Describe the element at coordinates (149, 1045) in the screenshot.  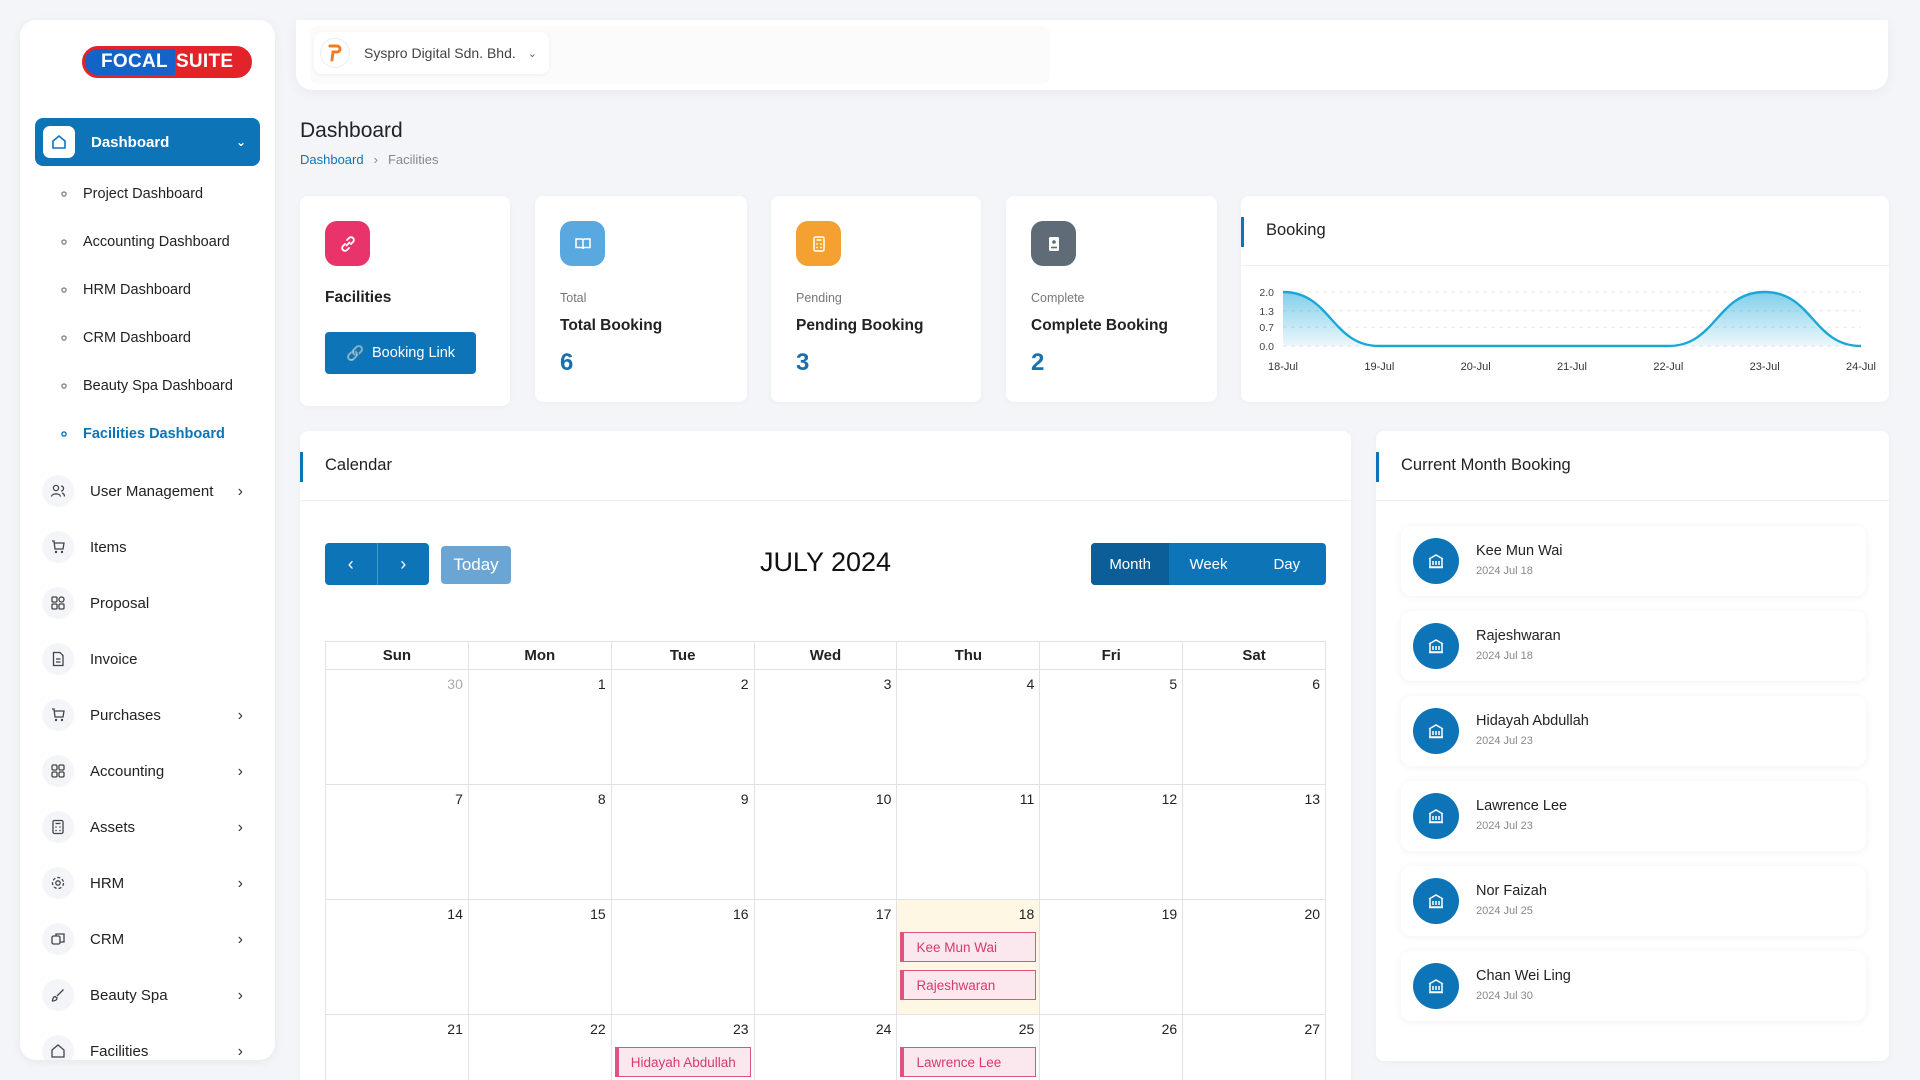
I see `sidebar-item-facilities: Facilities ›` at that location.